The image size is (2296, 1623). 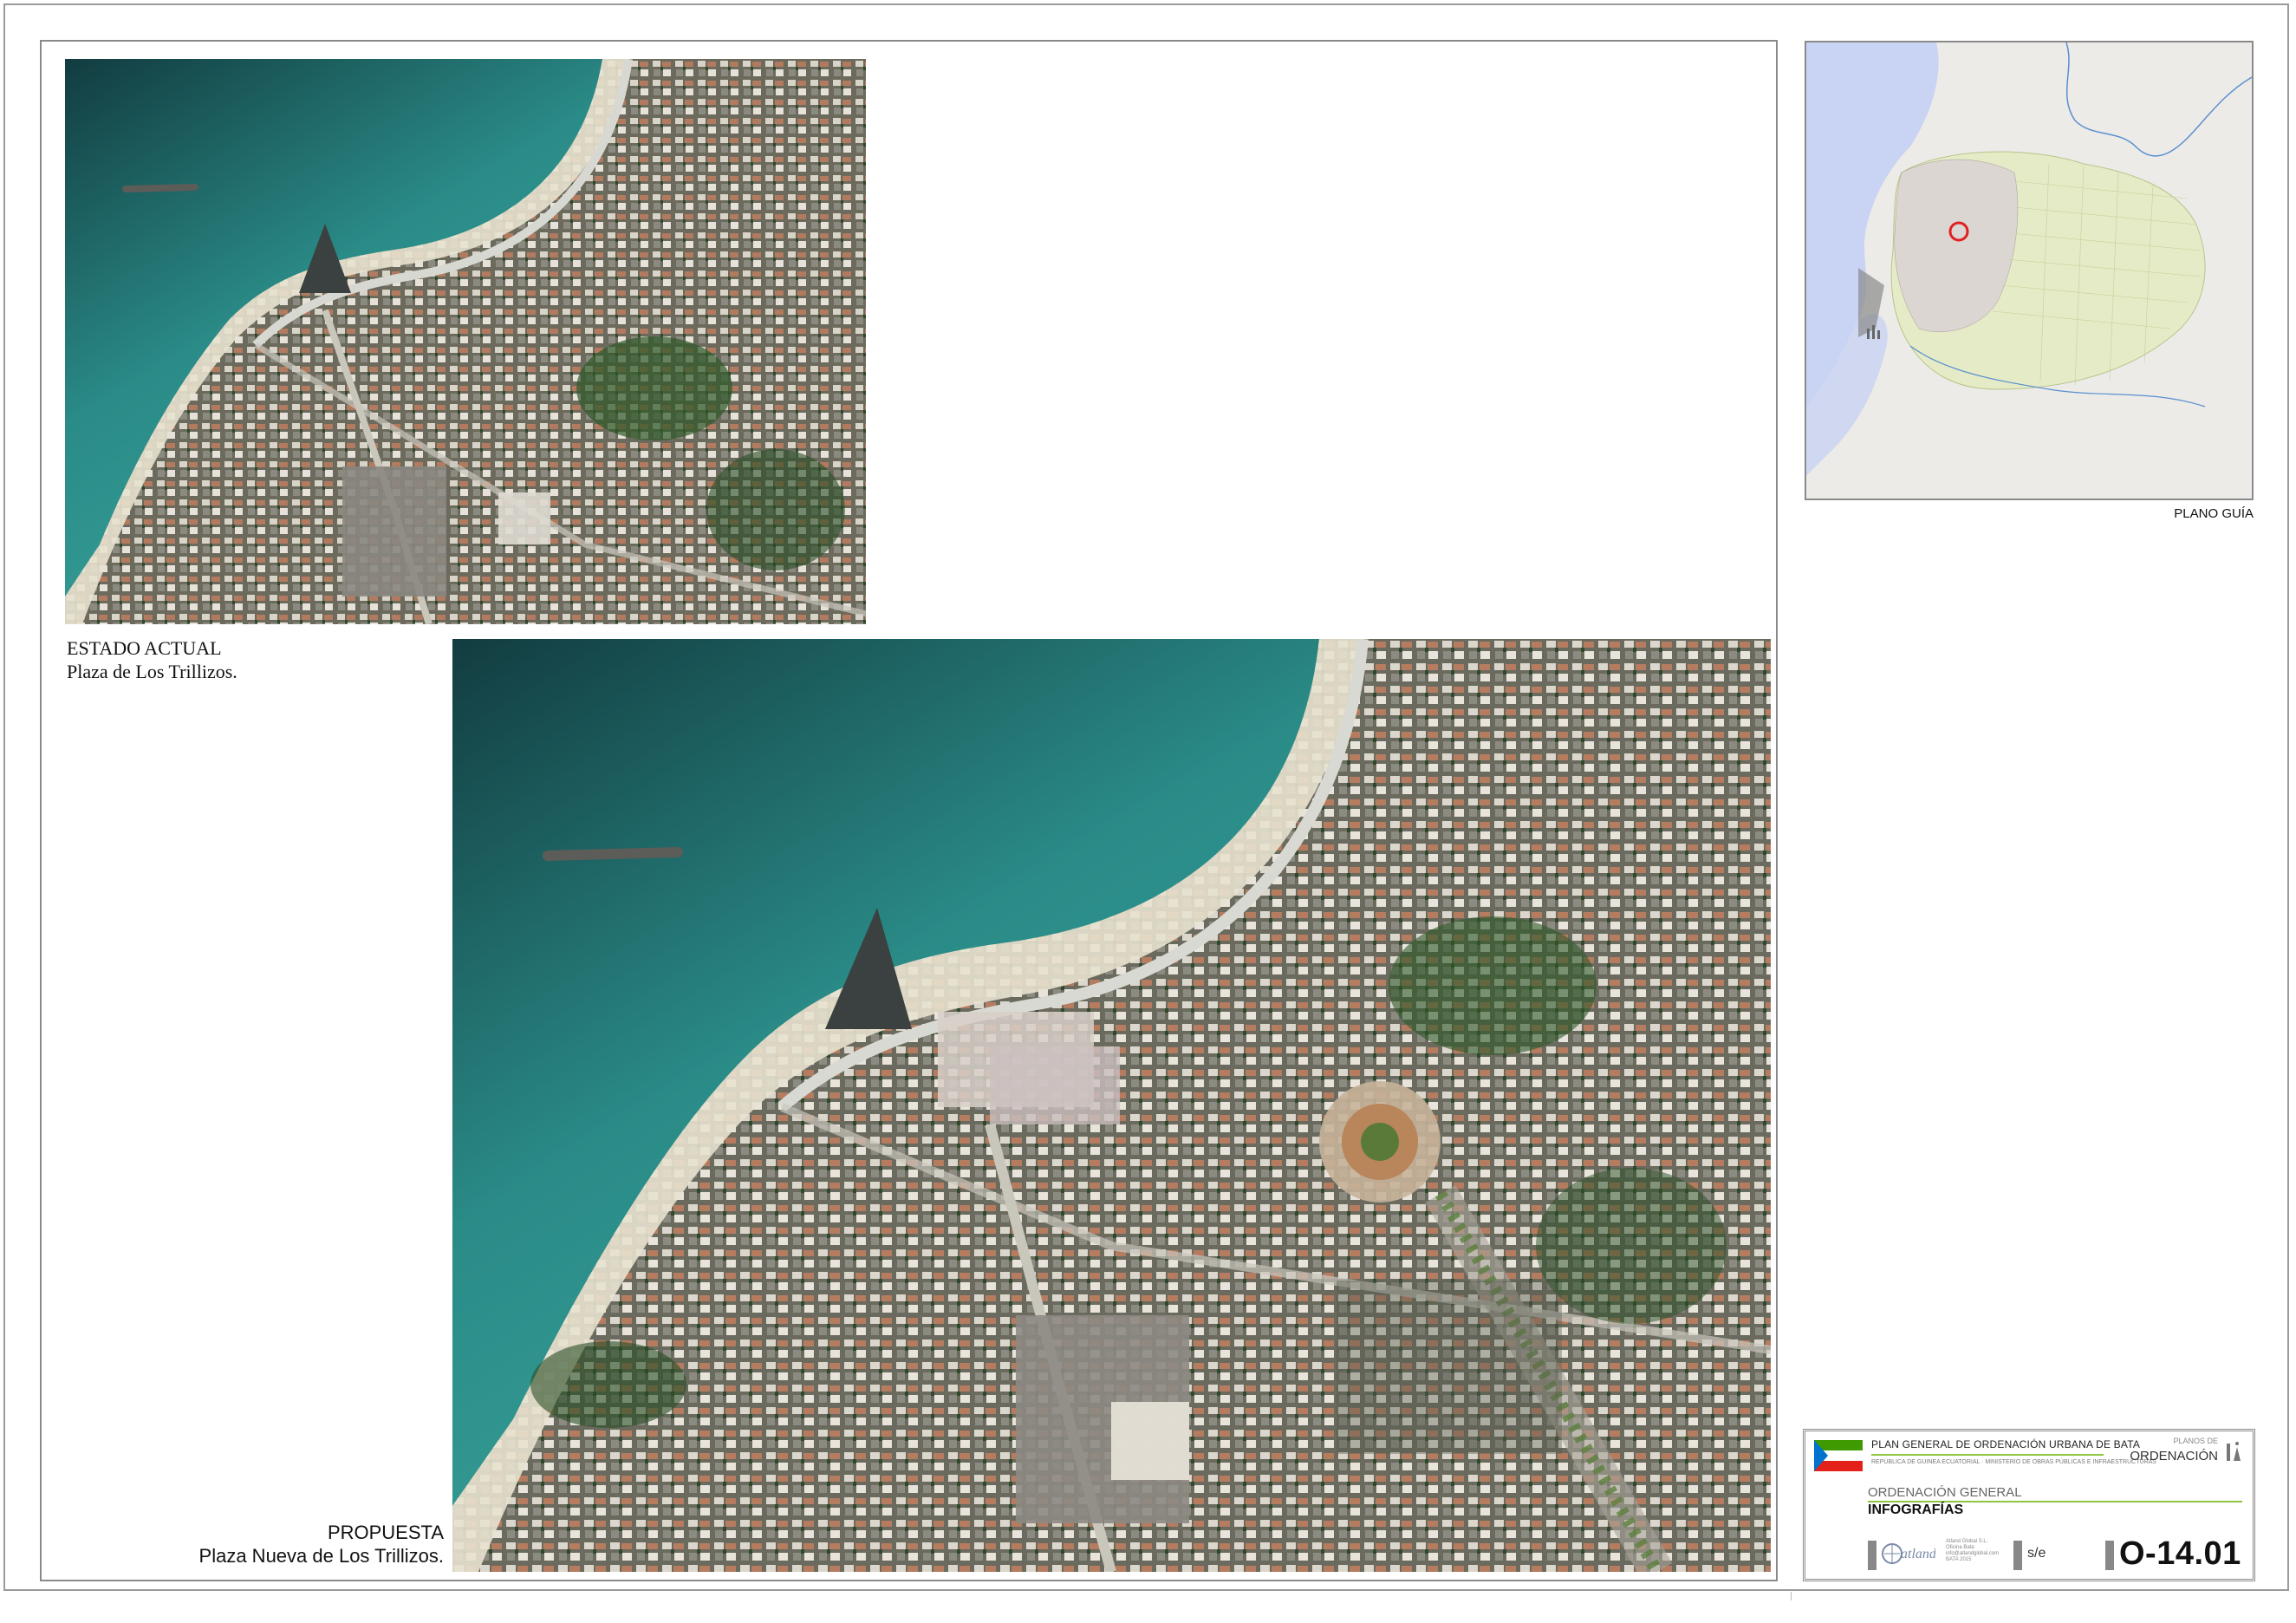 What do you see at coordinates (1945, 1492) in the screenshot?
I see `section-label: ORDENACIÓN GENERAL` at bounding box center [1945, 1492].